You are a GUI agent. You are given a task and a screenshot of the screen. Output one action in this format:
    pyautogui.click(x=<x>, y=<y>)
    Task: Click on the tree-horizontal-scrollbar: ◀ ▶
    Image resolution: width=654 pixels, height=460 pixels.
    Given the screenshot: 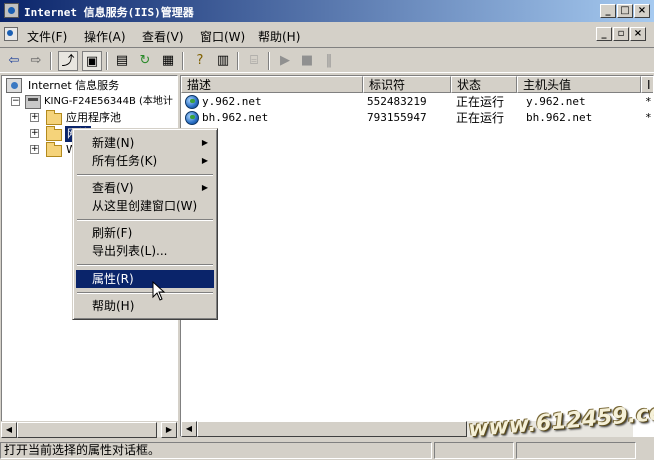 What is the action you would take?
    pyautogui.click(x=89, y=429)
    